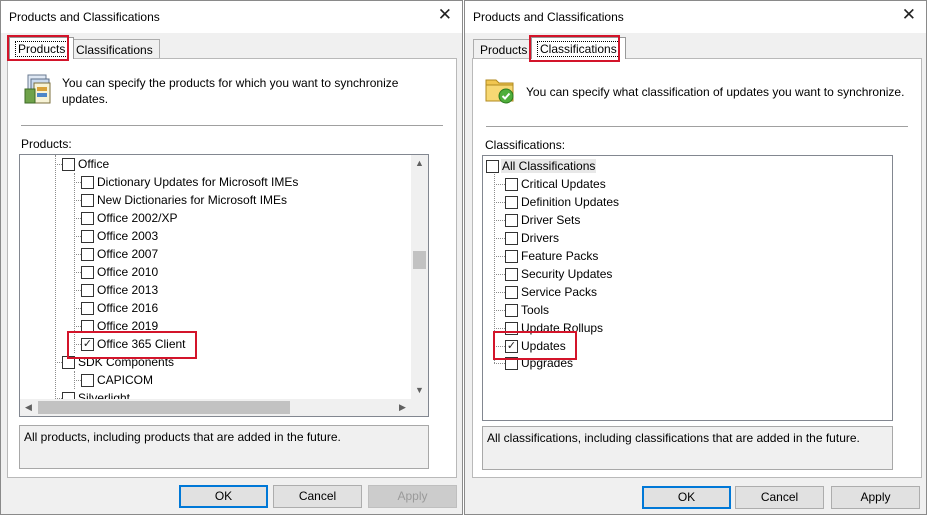  What do you see at coordinates (419, 390) in the screenshot?
I see `scroll-down-icon: ▼` at bounding box center [419, 390].